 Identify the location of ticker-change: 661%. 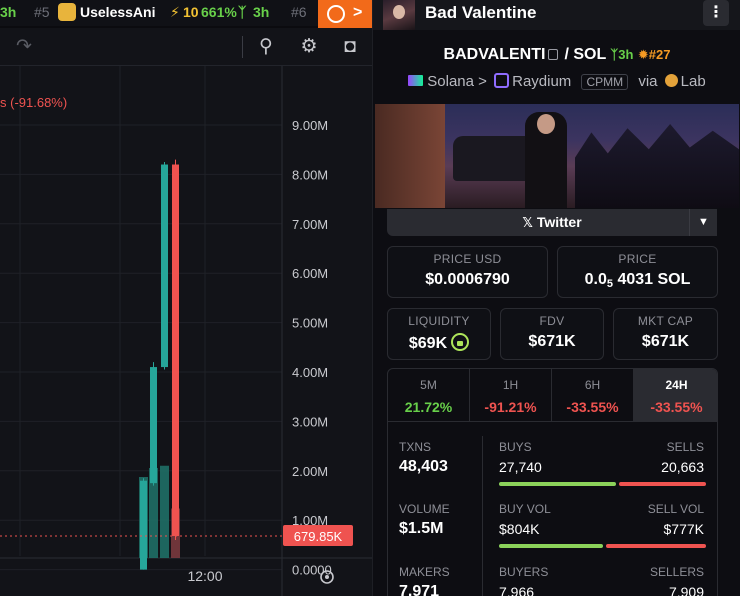
(219, 12).